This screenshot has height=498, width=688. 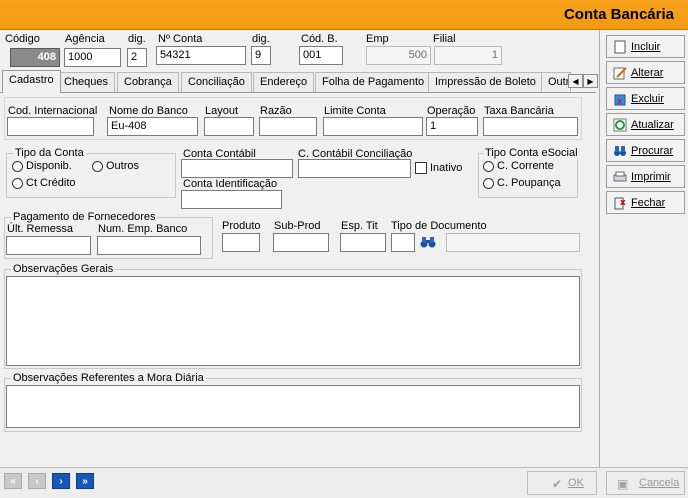 What do you see at coordinates (652, 150) in the screenshot?
I see `procurar-label: Procurar` at bounding box center [652, 150].